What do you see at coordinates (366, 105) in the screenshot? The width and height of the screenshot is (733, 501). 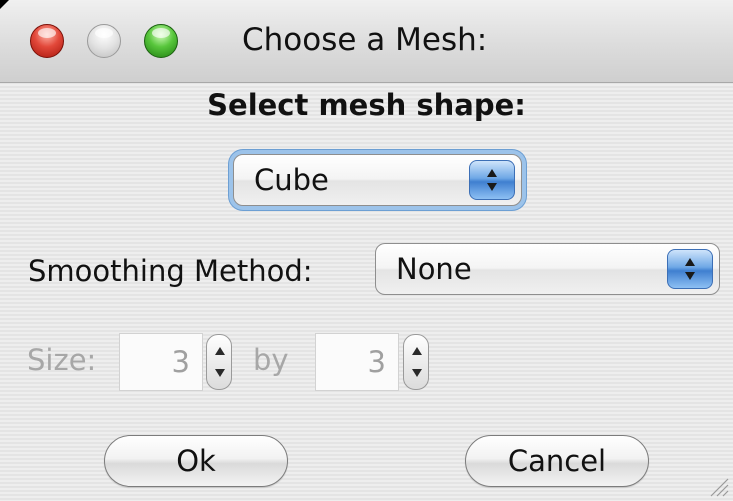 I see `mesh-shape-heading: Select mesh shape:` at bounding box center [366, 105].